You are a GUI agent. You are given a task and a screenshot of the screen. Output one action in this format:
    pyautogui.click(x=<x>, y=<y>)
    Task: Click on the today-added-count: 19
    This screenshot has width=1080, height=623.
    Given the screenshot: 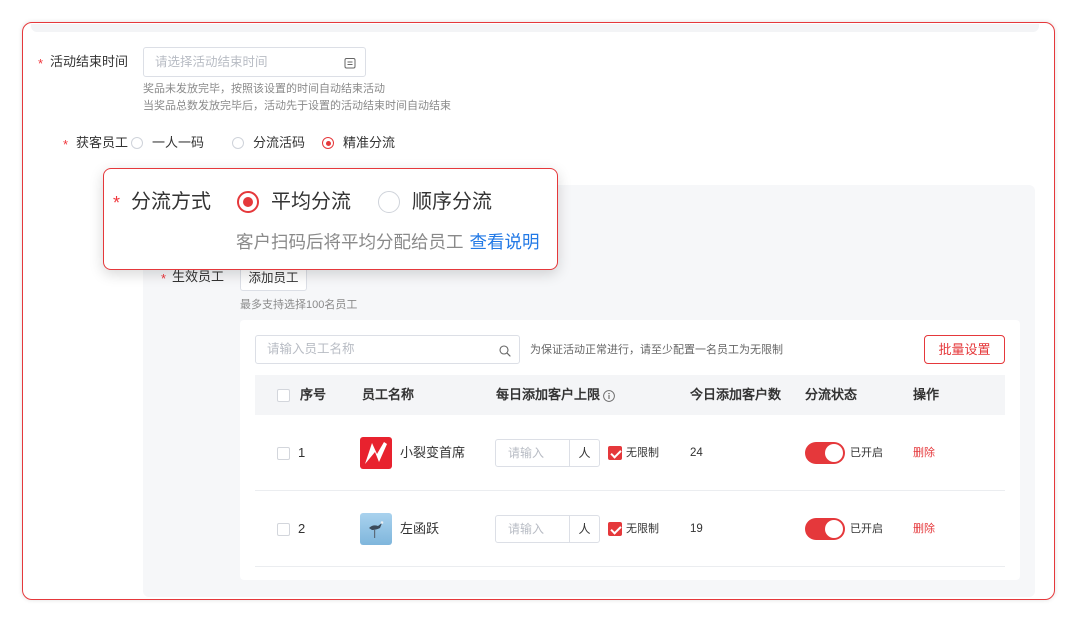 What is the action you would take?
    pyautogui.click(x=696, y=529)
    